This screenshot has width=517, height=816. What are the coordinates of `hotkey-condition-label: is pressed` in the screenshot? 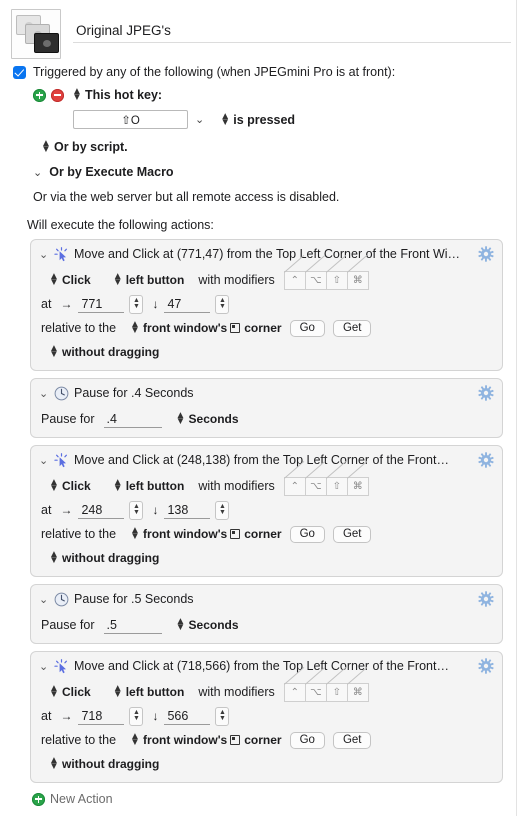 It's located at (264, 120).